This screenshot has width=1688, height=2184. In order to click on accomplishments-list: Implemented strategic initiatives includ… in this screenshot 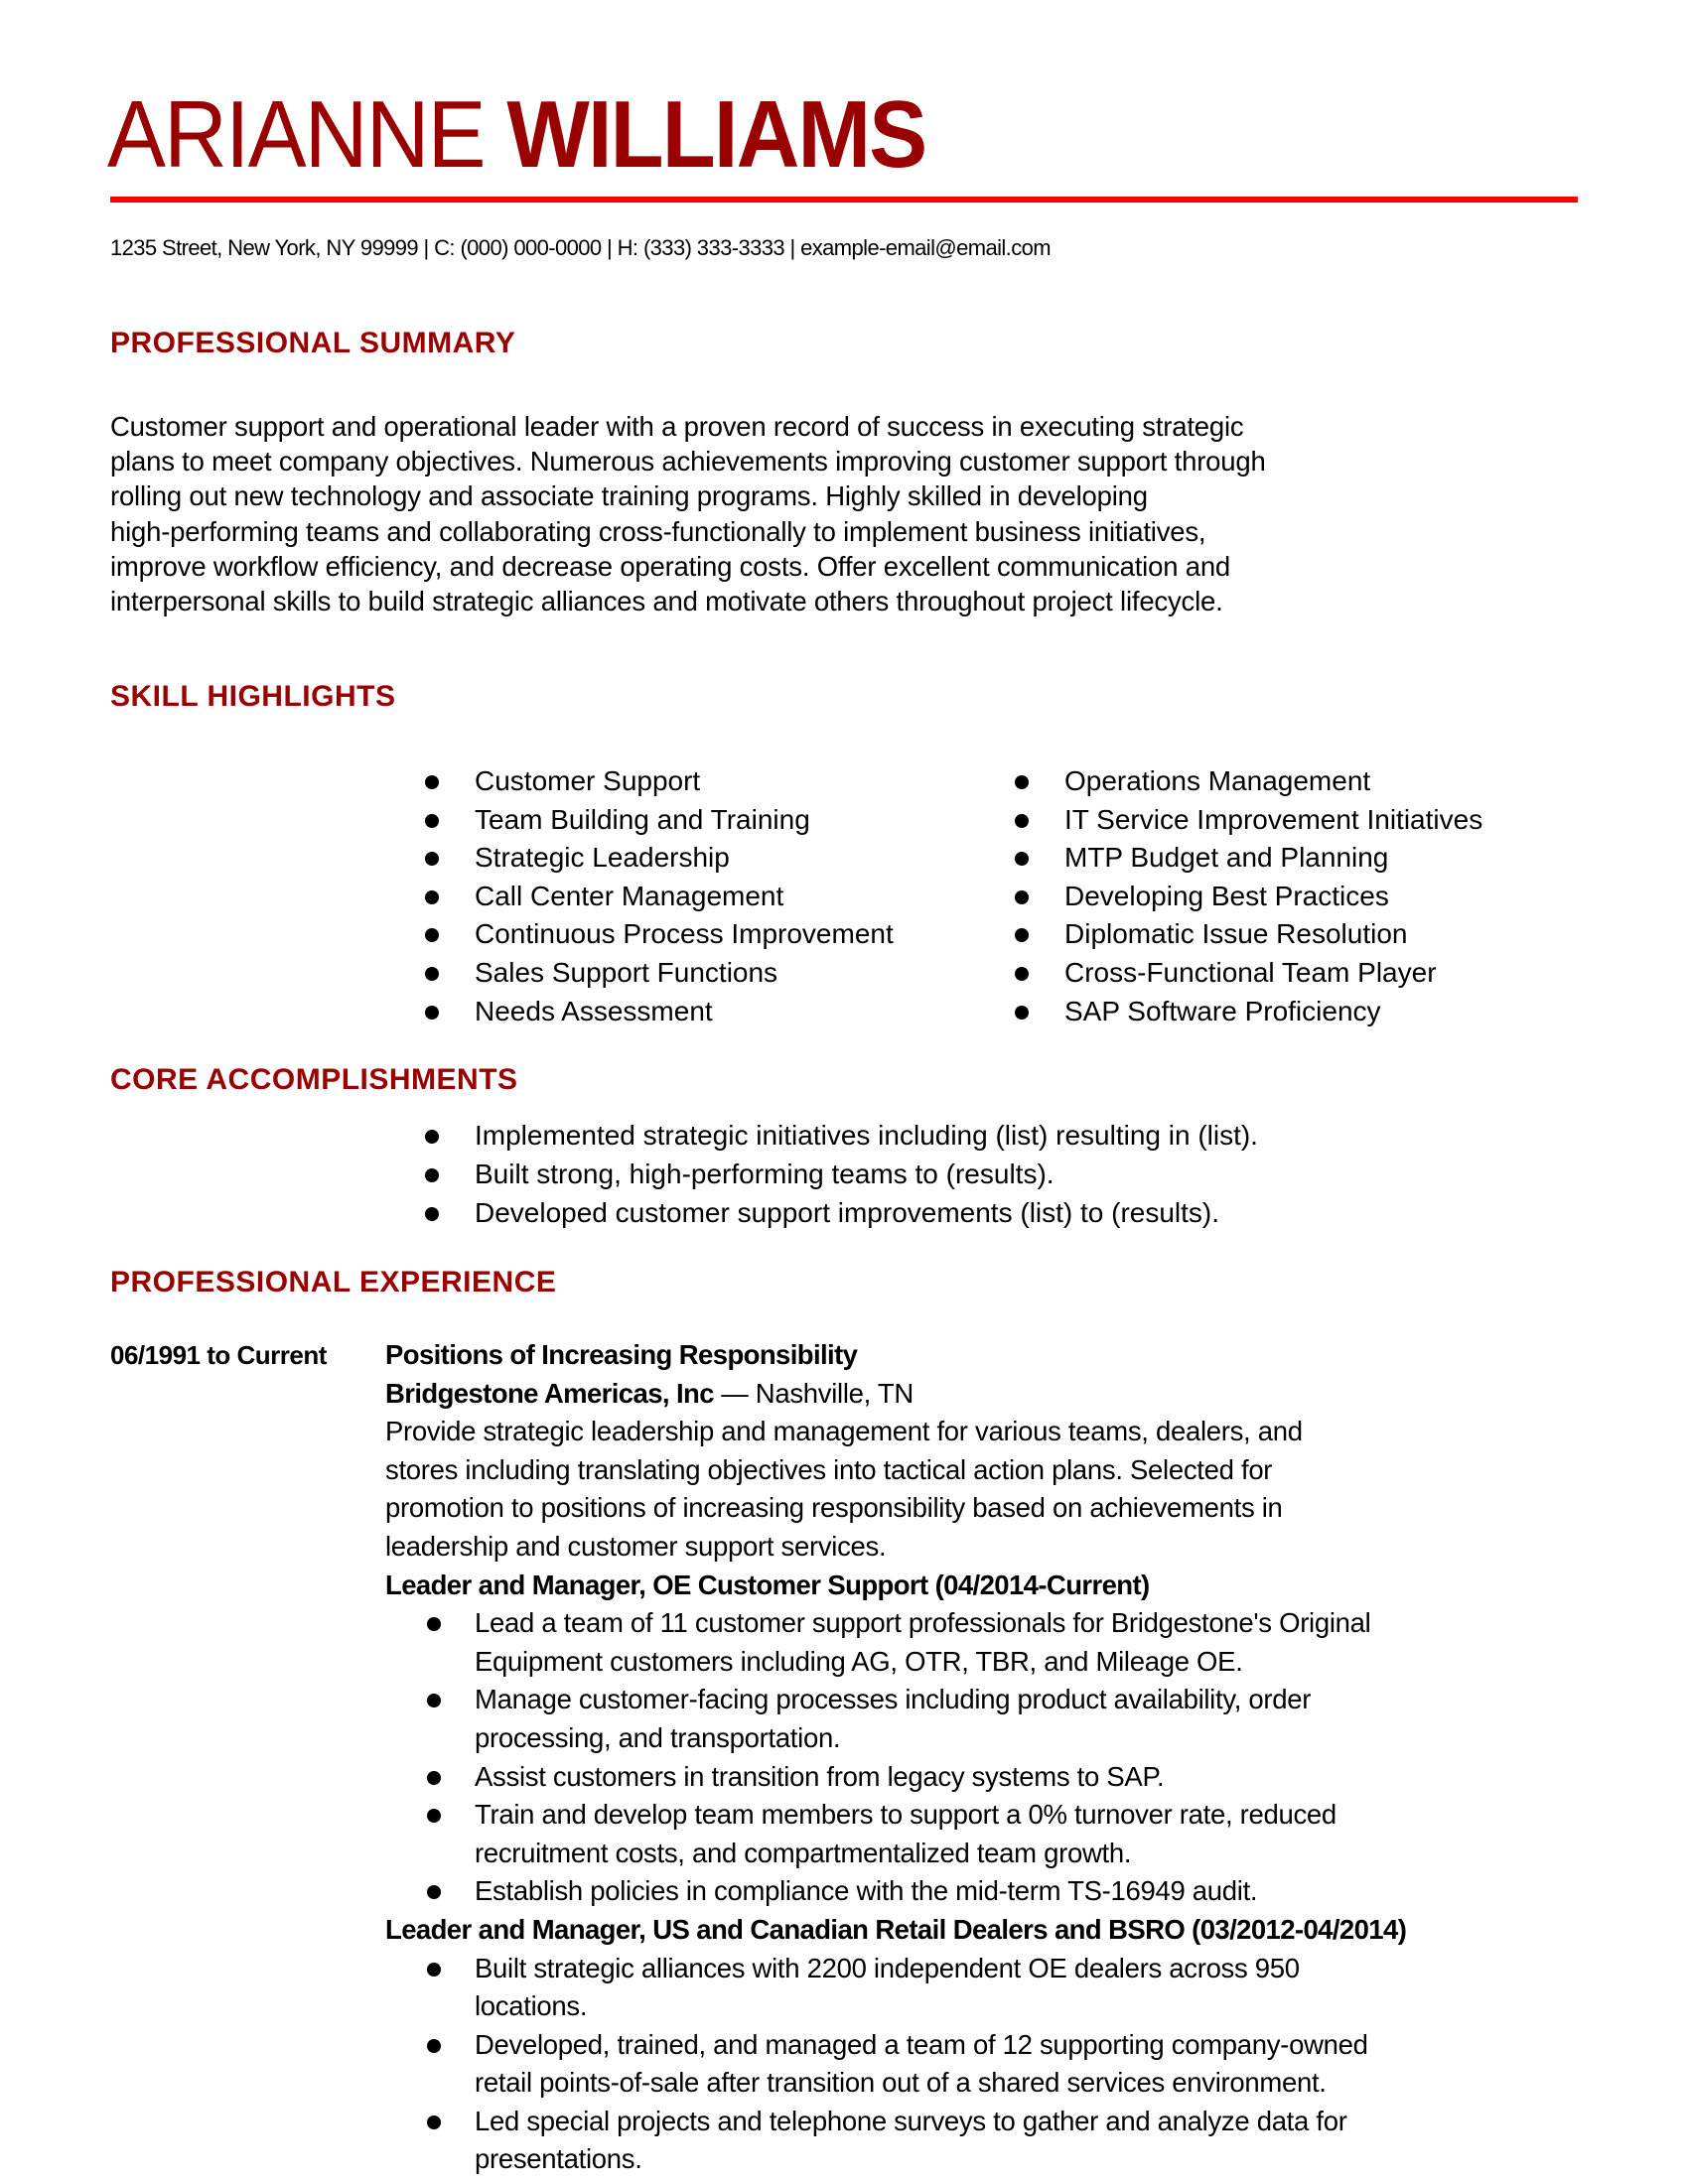, I will do `click(841, 1174)`.